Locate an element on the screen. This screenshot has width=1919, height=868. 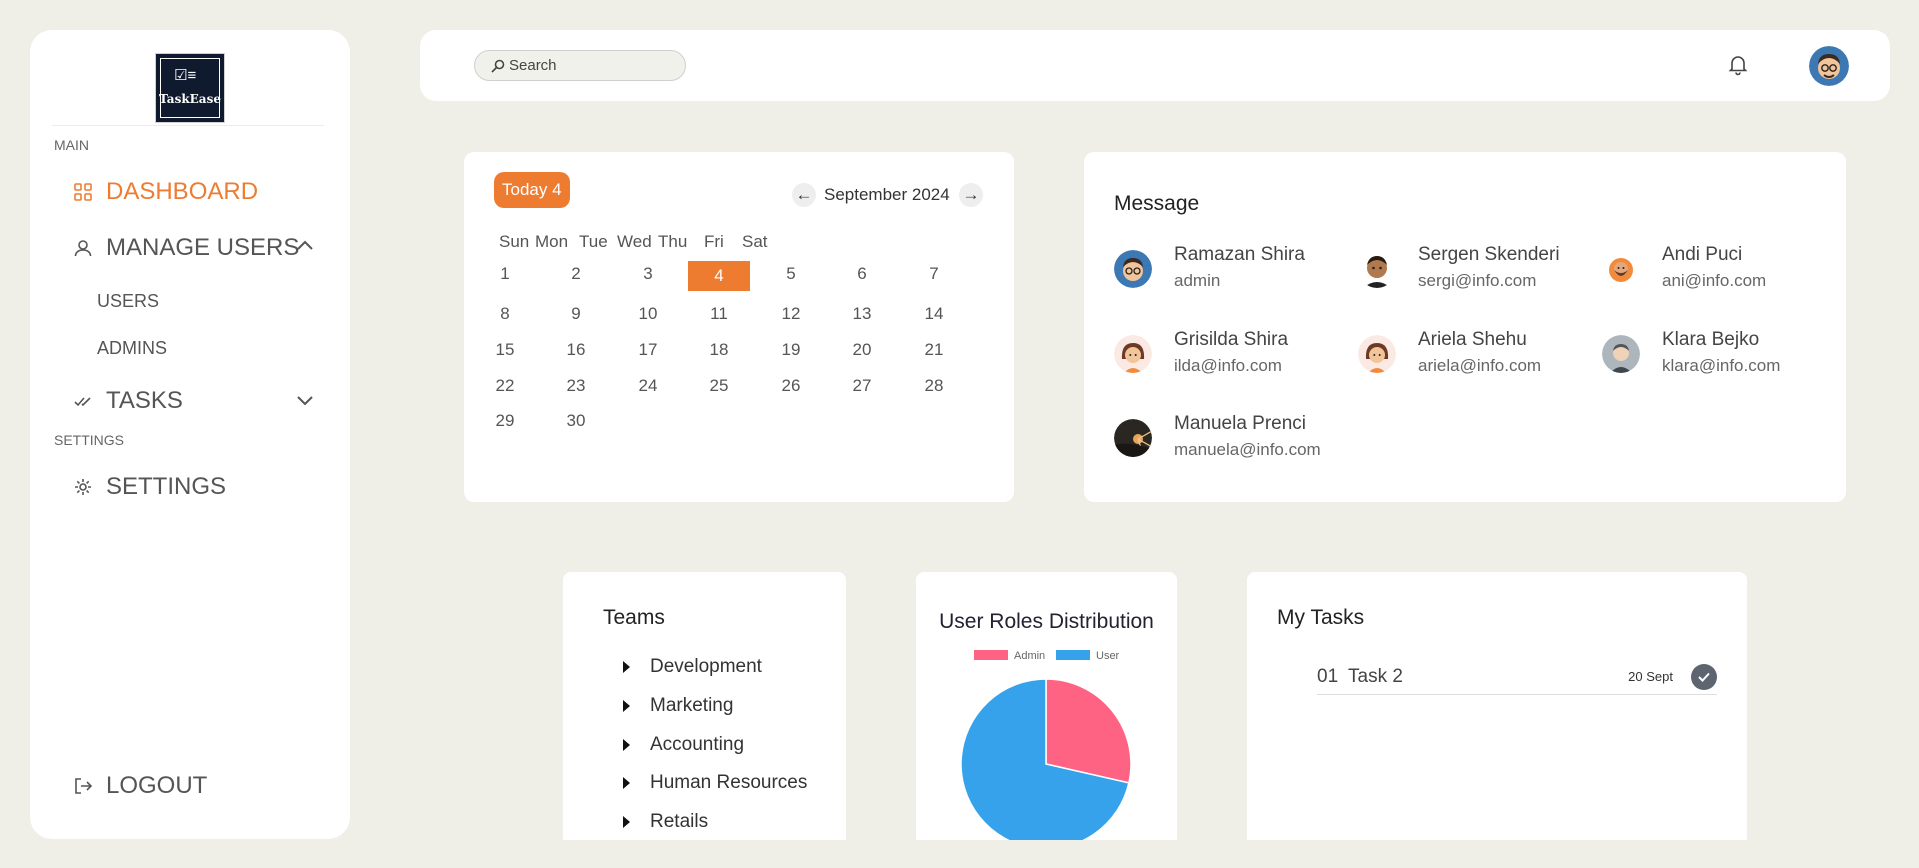
calendar-day: 8 is located at coordinates (505, 314).